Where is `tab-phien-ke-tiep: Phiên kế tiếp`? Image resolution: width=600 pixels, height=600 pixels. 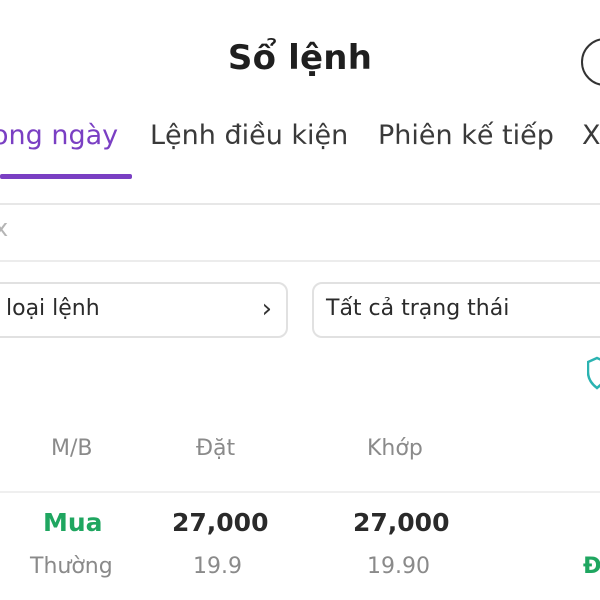 tab-phien-ke-tiep: Phiên kế tiếp is located at coordinates (466, 135).